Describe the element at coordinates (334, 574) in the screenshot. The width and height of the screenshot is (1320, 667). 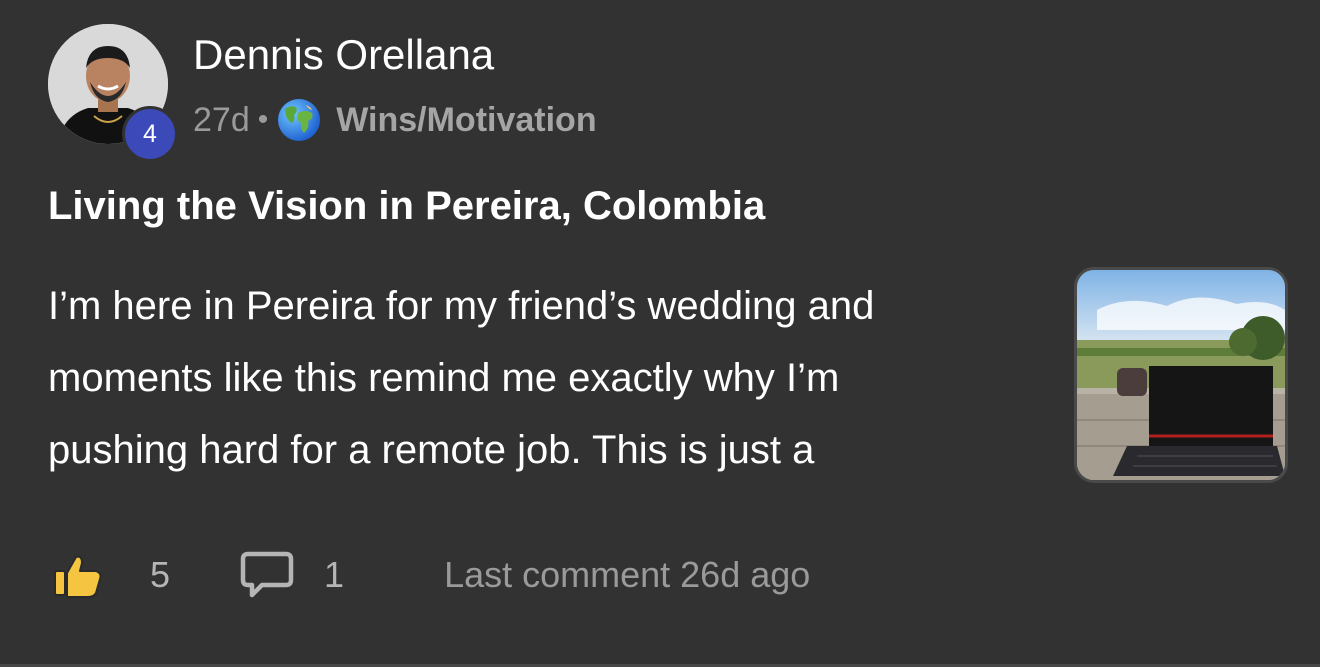
I see `comment-count: 1` at that location.